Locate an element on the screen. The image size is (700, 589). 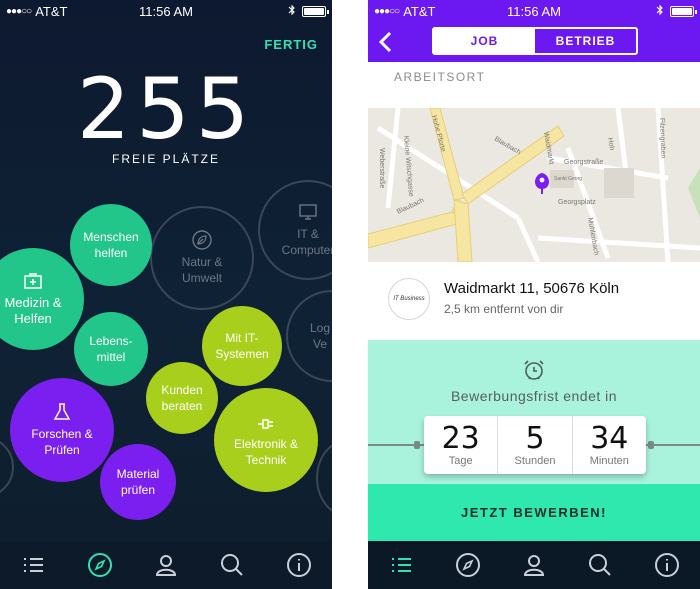
category-kunden-beraten: Kunden beraten is located at coordinates (182, 398).